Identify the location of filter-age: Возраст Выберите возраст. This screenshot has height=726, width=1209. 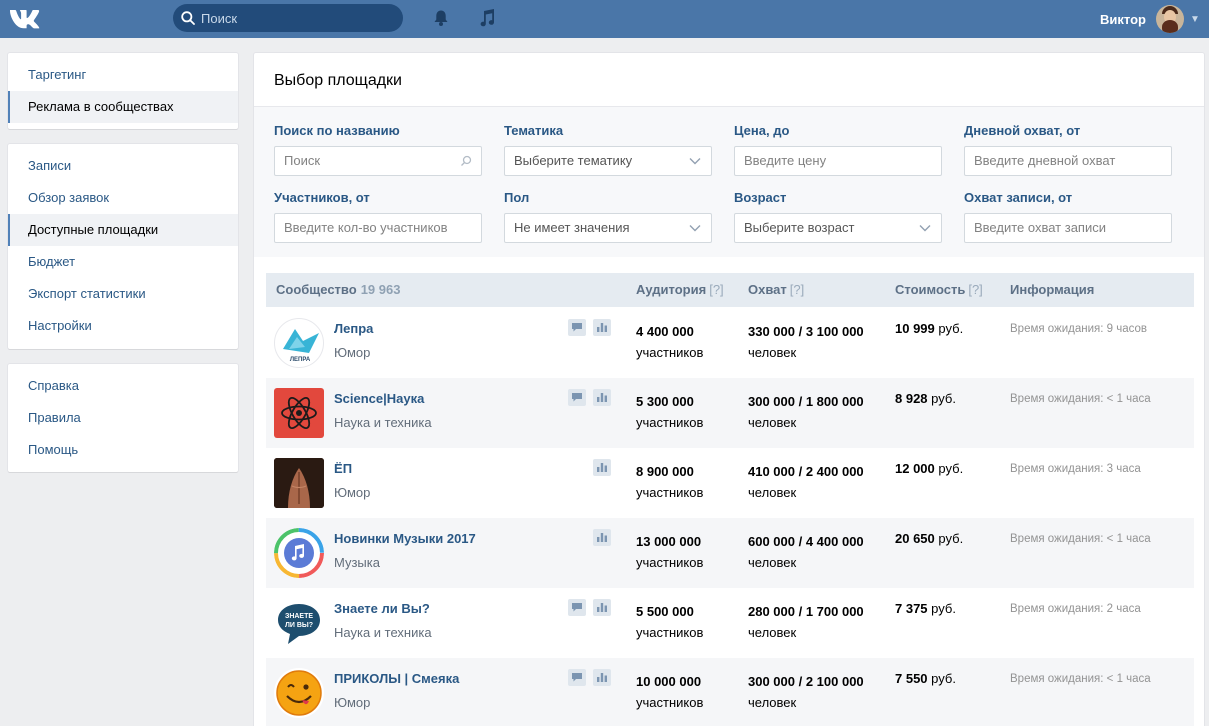
(838, 216).